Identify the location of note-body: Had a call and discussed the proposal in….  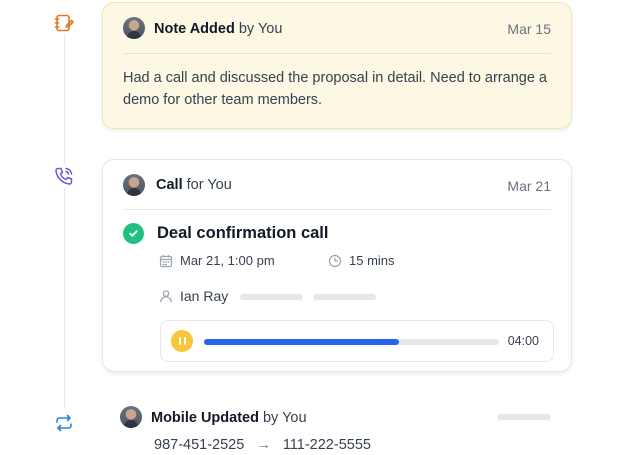
(335, 89).